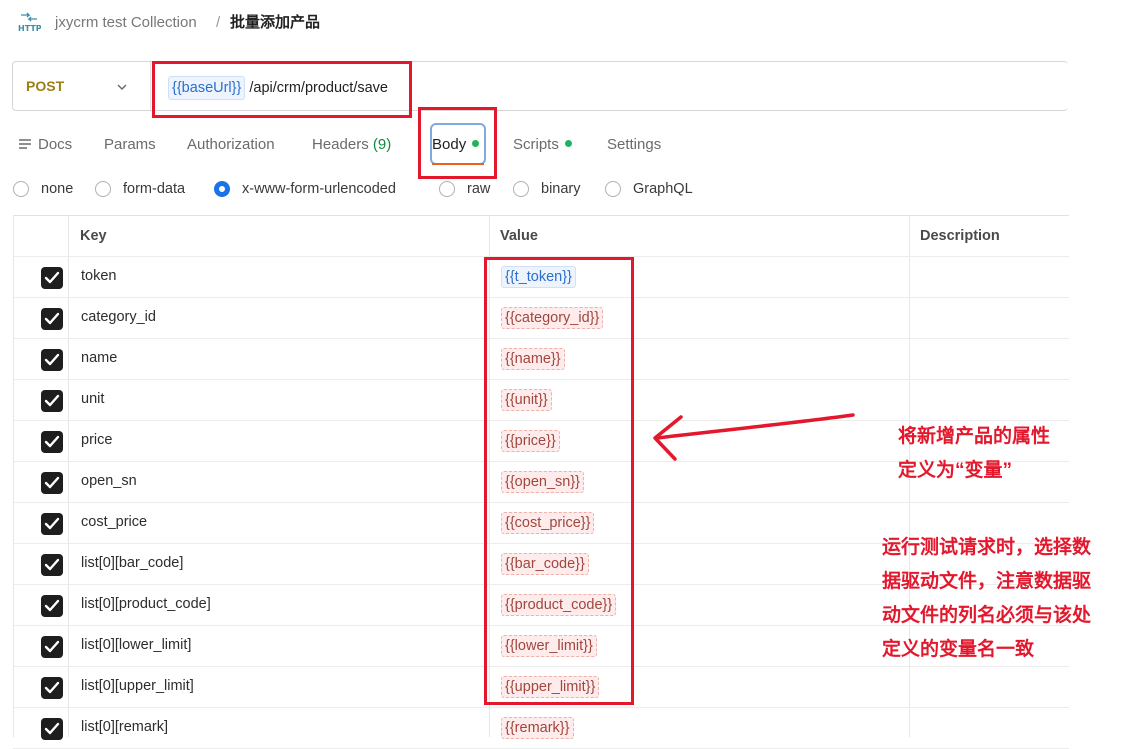 The image size is (1125, 749). What do you see at coordinates (150, 86) in the screenshot?
I see `method-divider` at bounding box center [150, 86].